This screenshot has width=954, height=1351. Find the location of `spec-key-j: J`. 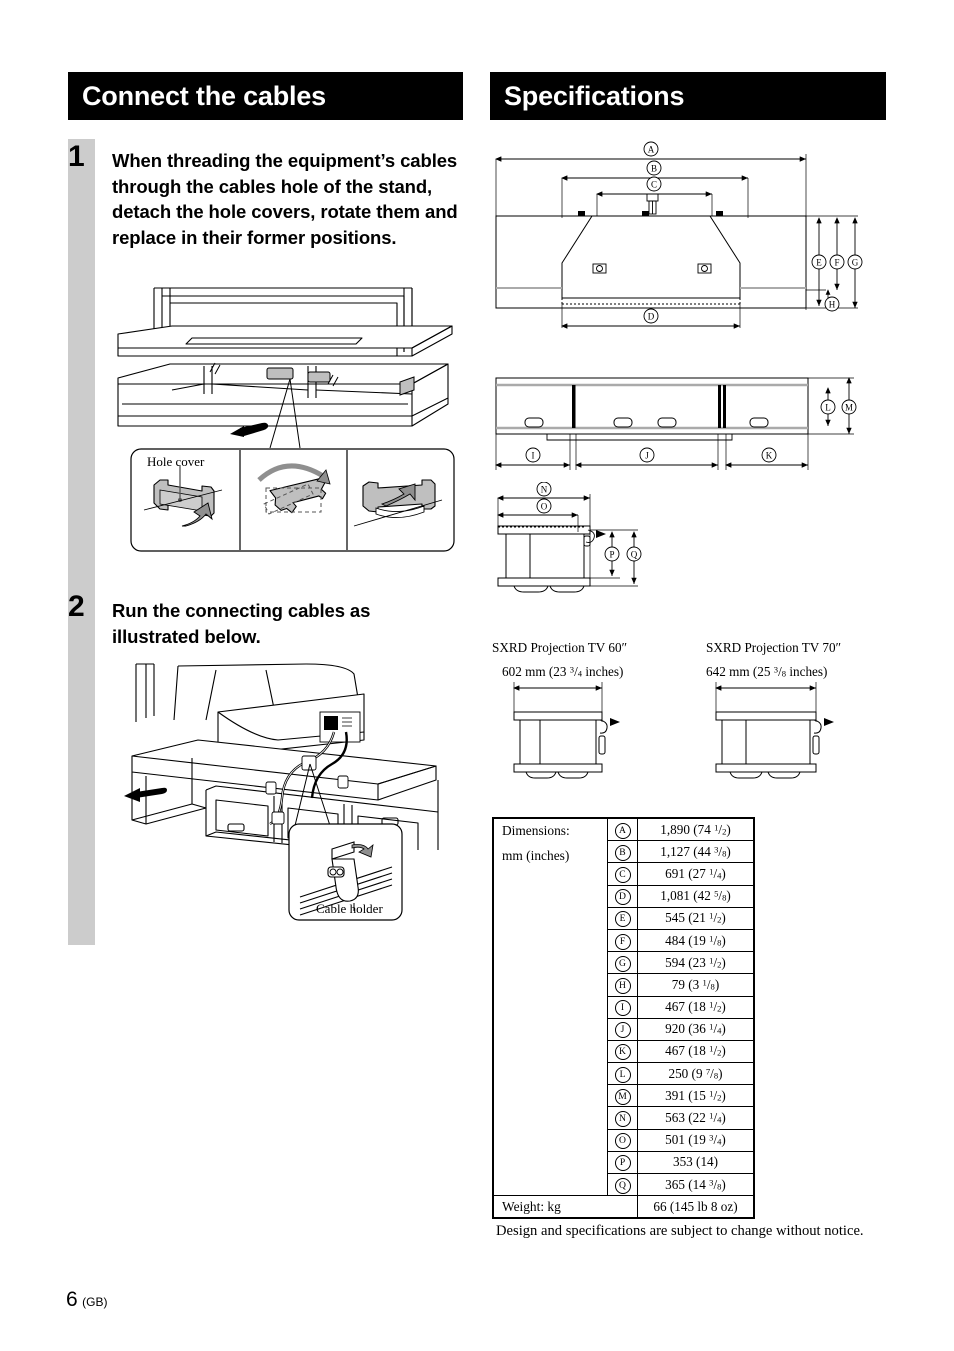

spec-key-j: J is located at coordinates (622, 1029).